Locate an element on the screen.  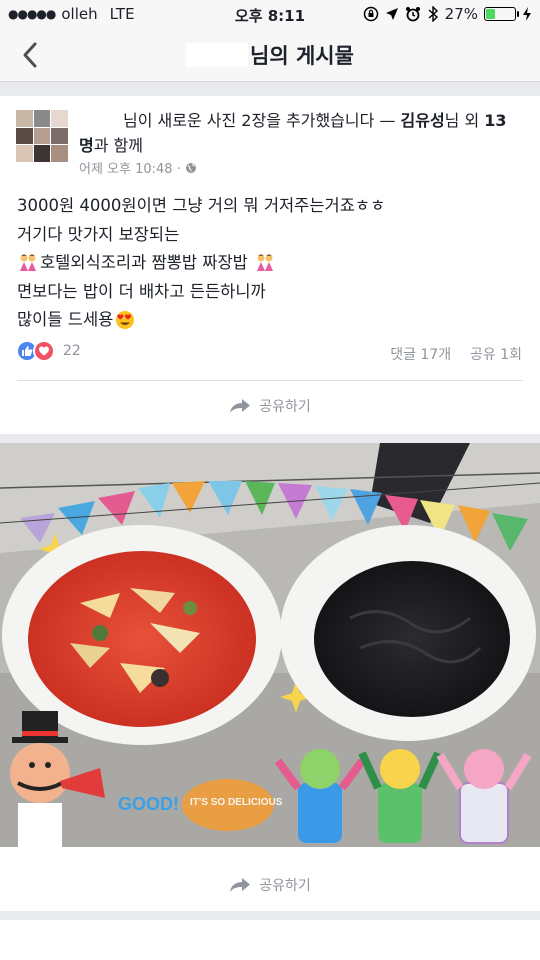
battery-icon is located at coordinates (501, 14).